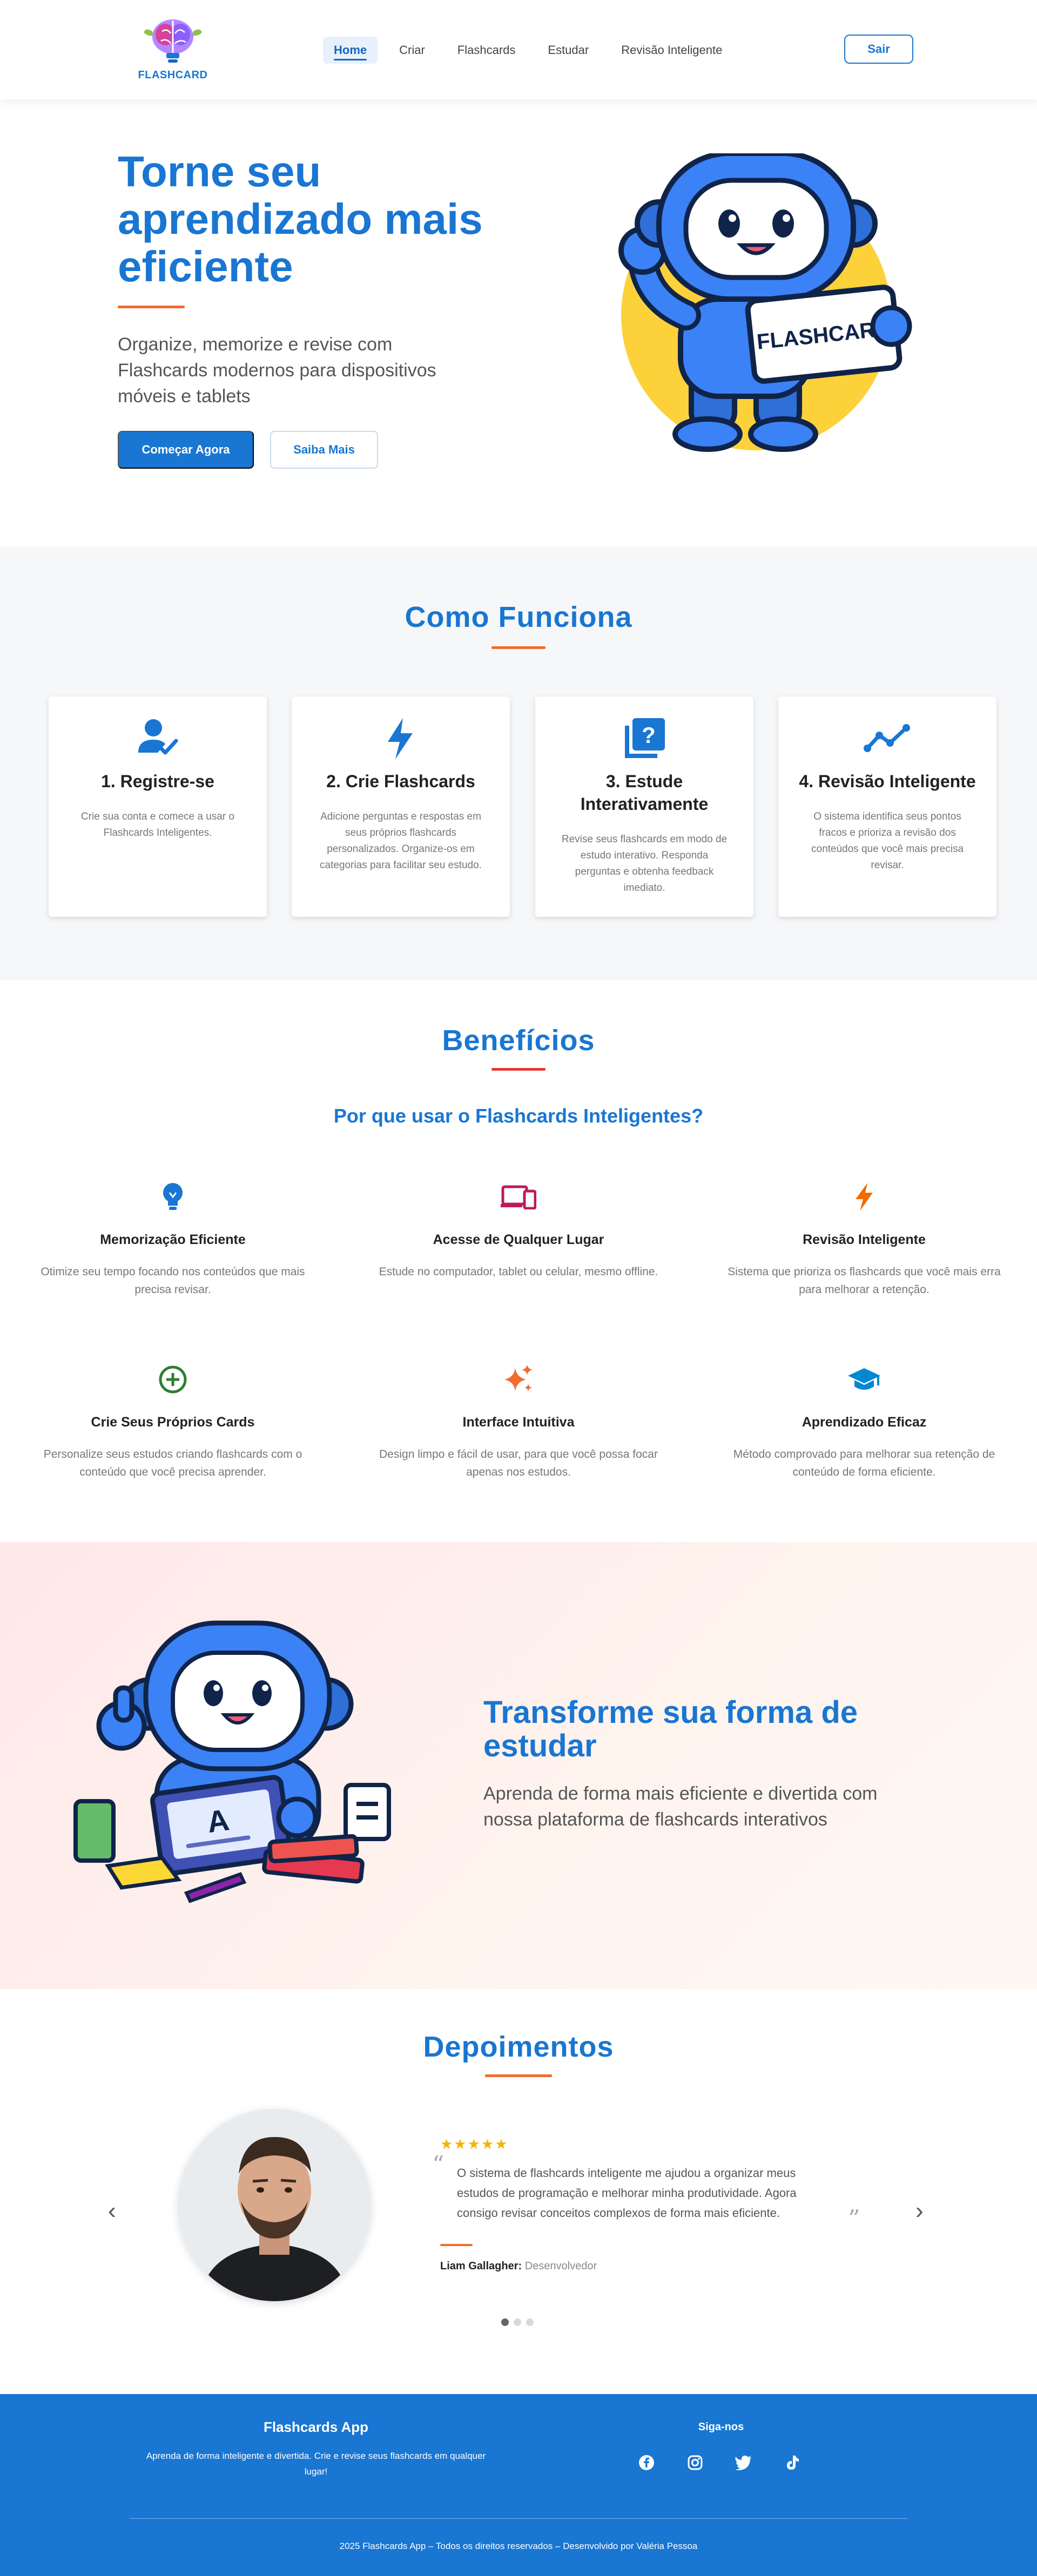  I want to click on benefit-title: Interface Intuitiva, so click(518, 1422).